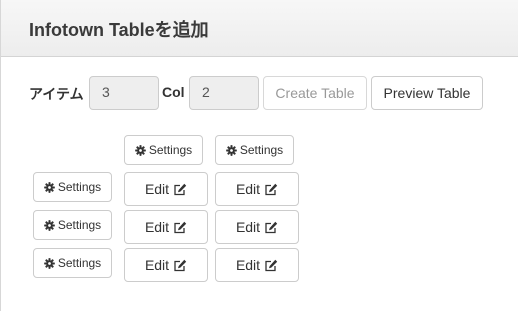 Image resolution: width=518 pixels, height=311 pixels. I want to click on item-count-input: 3, so click(124, 93).